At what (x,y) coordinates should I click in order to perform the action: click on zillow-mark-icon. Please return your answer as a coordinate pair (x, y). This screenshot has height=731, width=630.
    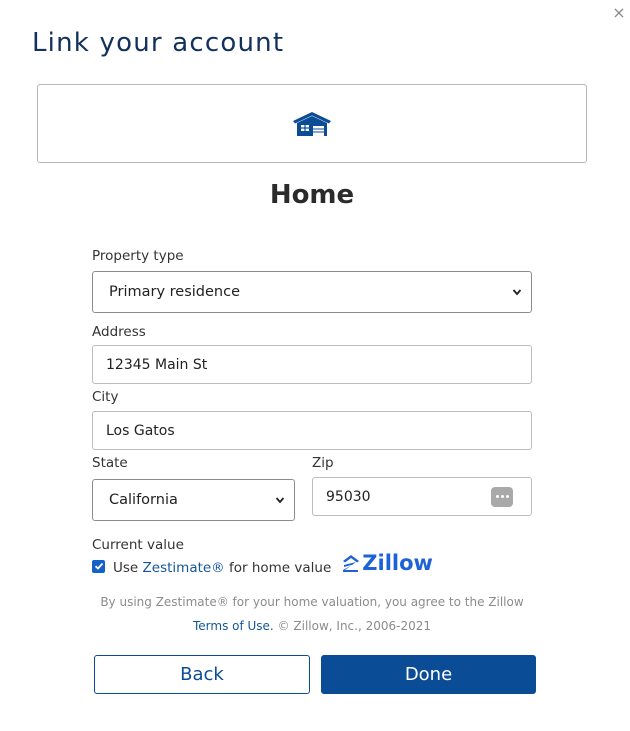
    Looking at the image, I should click on (351, 563).